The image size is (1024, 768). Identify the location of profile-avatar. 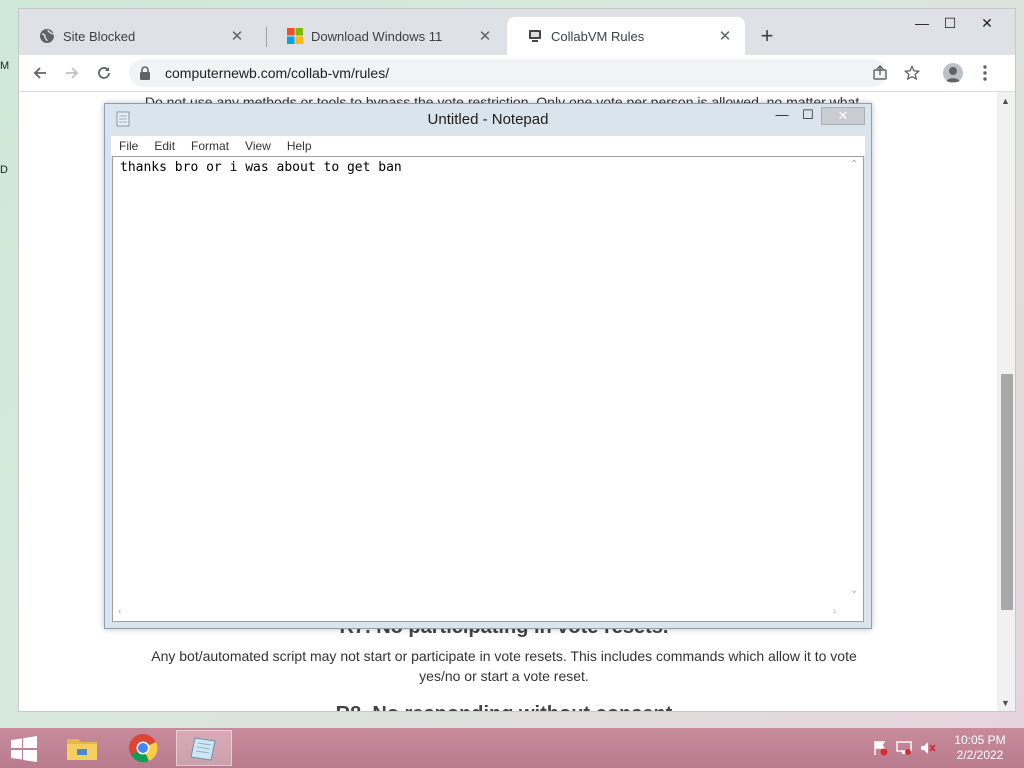
(953, 73).